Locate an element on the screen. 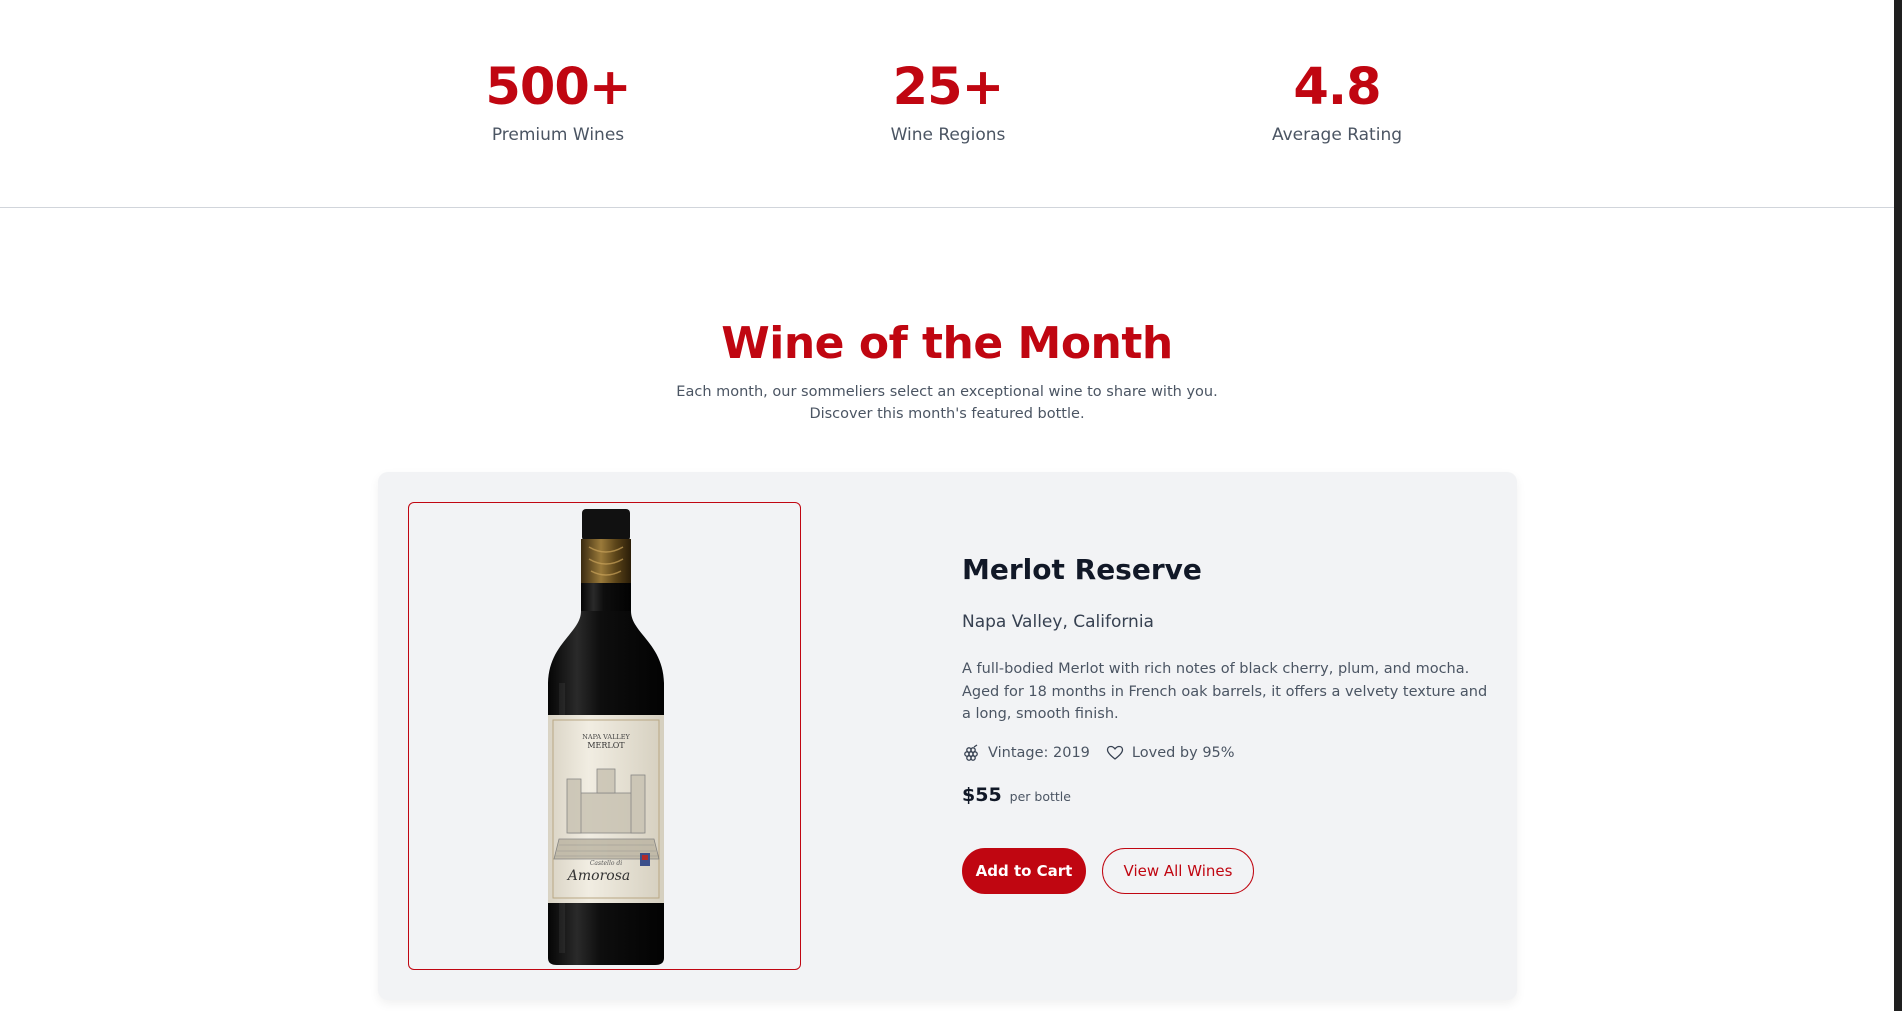  price-unit: per bottle is located at coordinates (1040, 796).